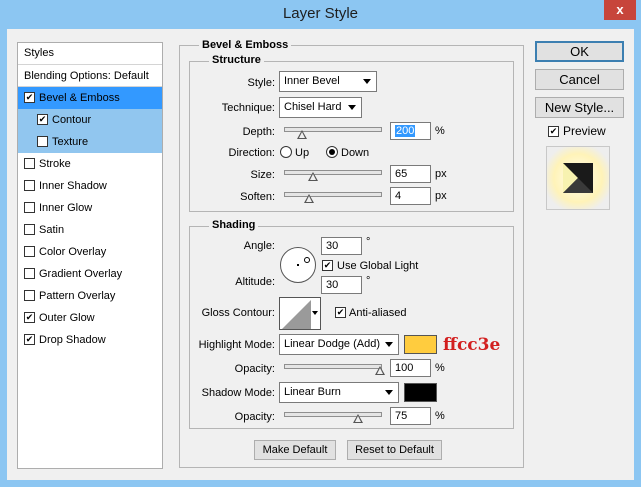 The image size is (641, 487). What do you see at coordinates (29, 229) in the screenshot?
I see `satin-checkbox` at bounding box center [29, 229].